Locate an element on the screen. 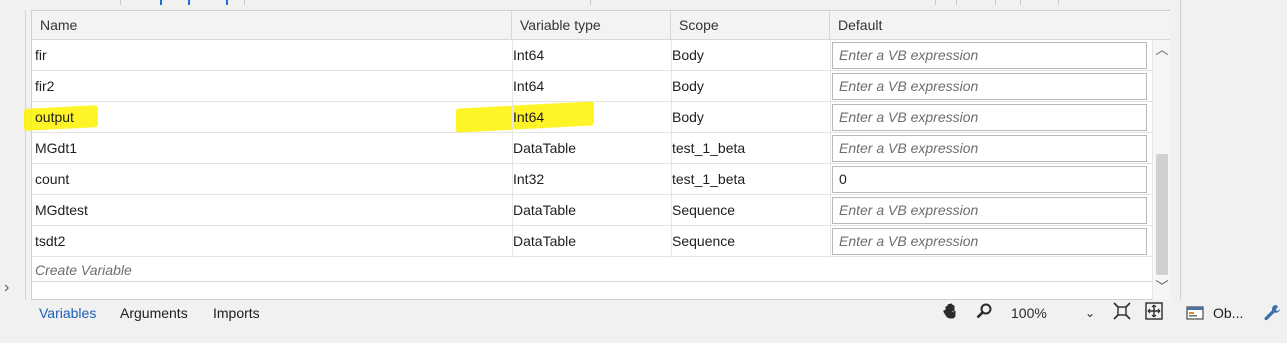  table-row: output Int64 Body Enter a VB expression is located at coordinates (588, 117).